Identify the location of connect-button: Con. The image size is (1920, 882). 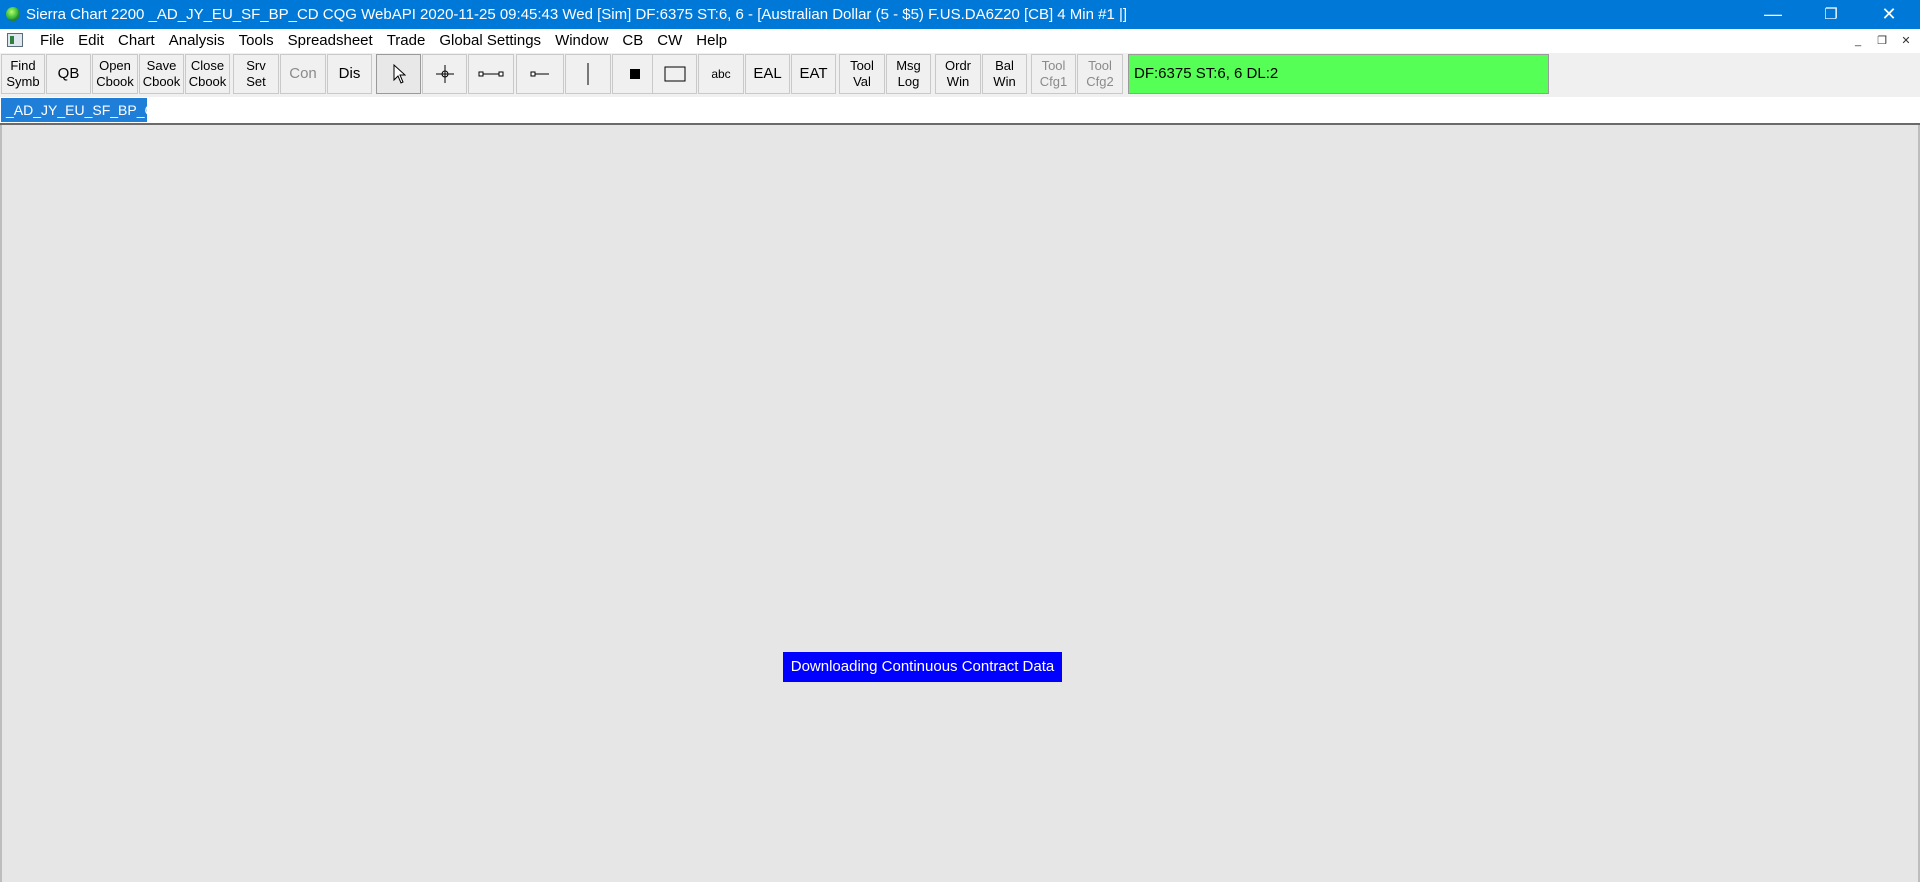
(303, 74).